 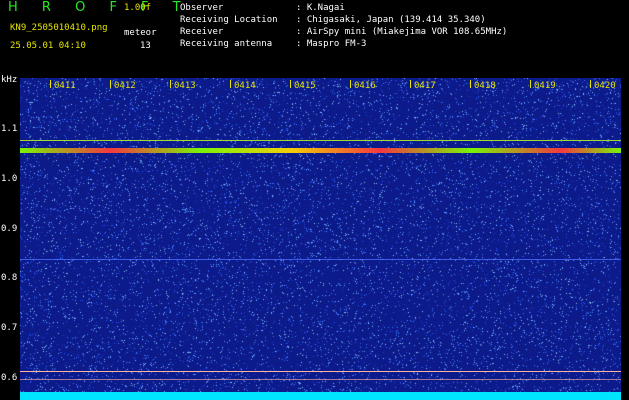 What do you see at coordinates (9, 229) in the screenshot?
I see `y-tick-label: 0.9` at bounding box center [9, 229].